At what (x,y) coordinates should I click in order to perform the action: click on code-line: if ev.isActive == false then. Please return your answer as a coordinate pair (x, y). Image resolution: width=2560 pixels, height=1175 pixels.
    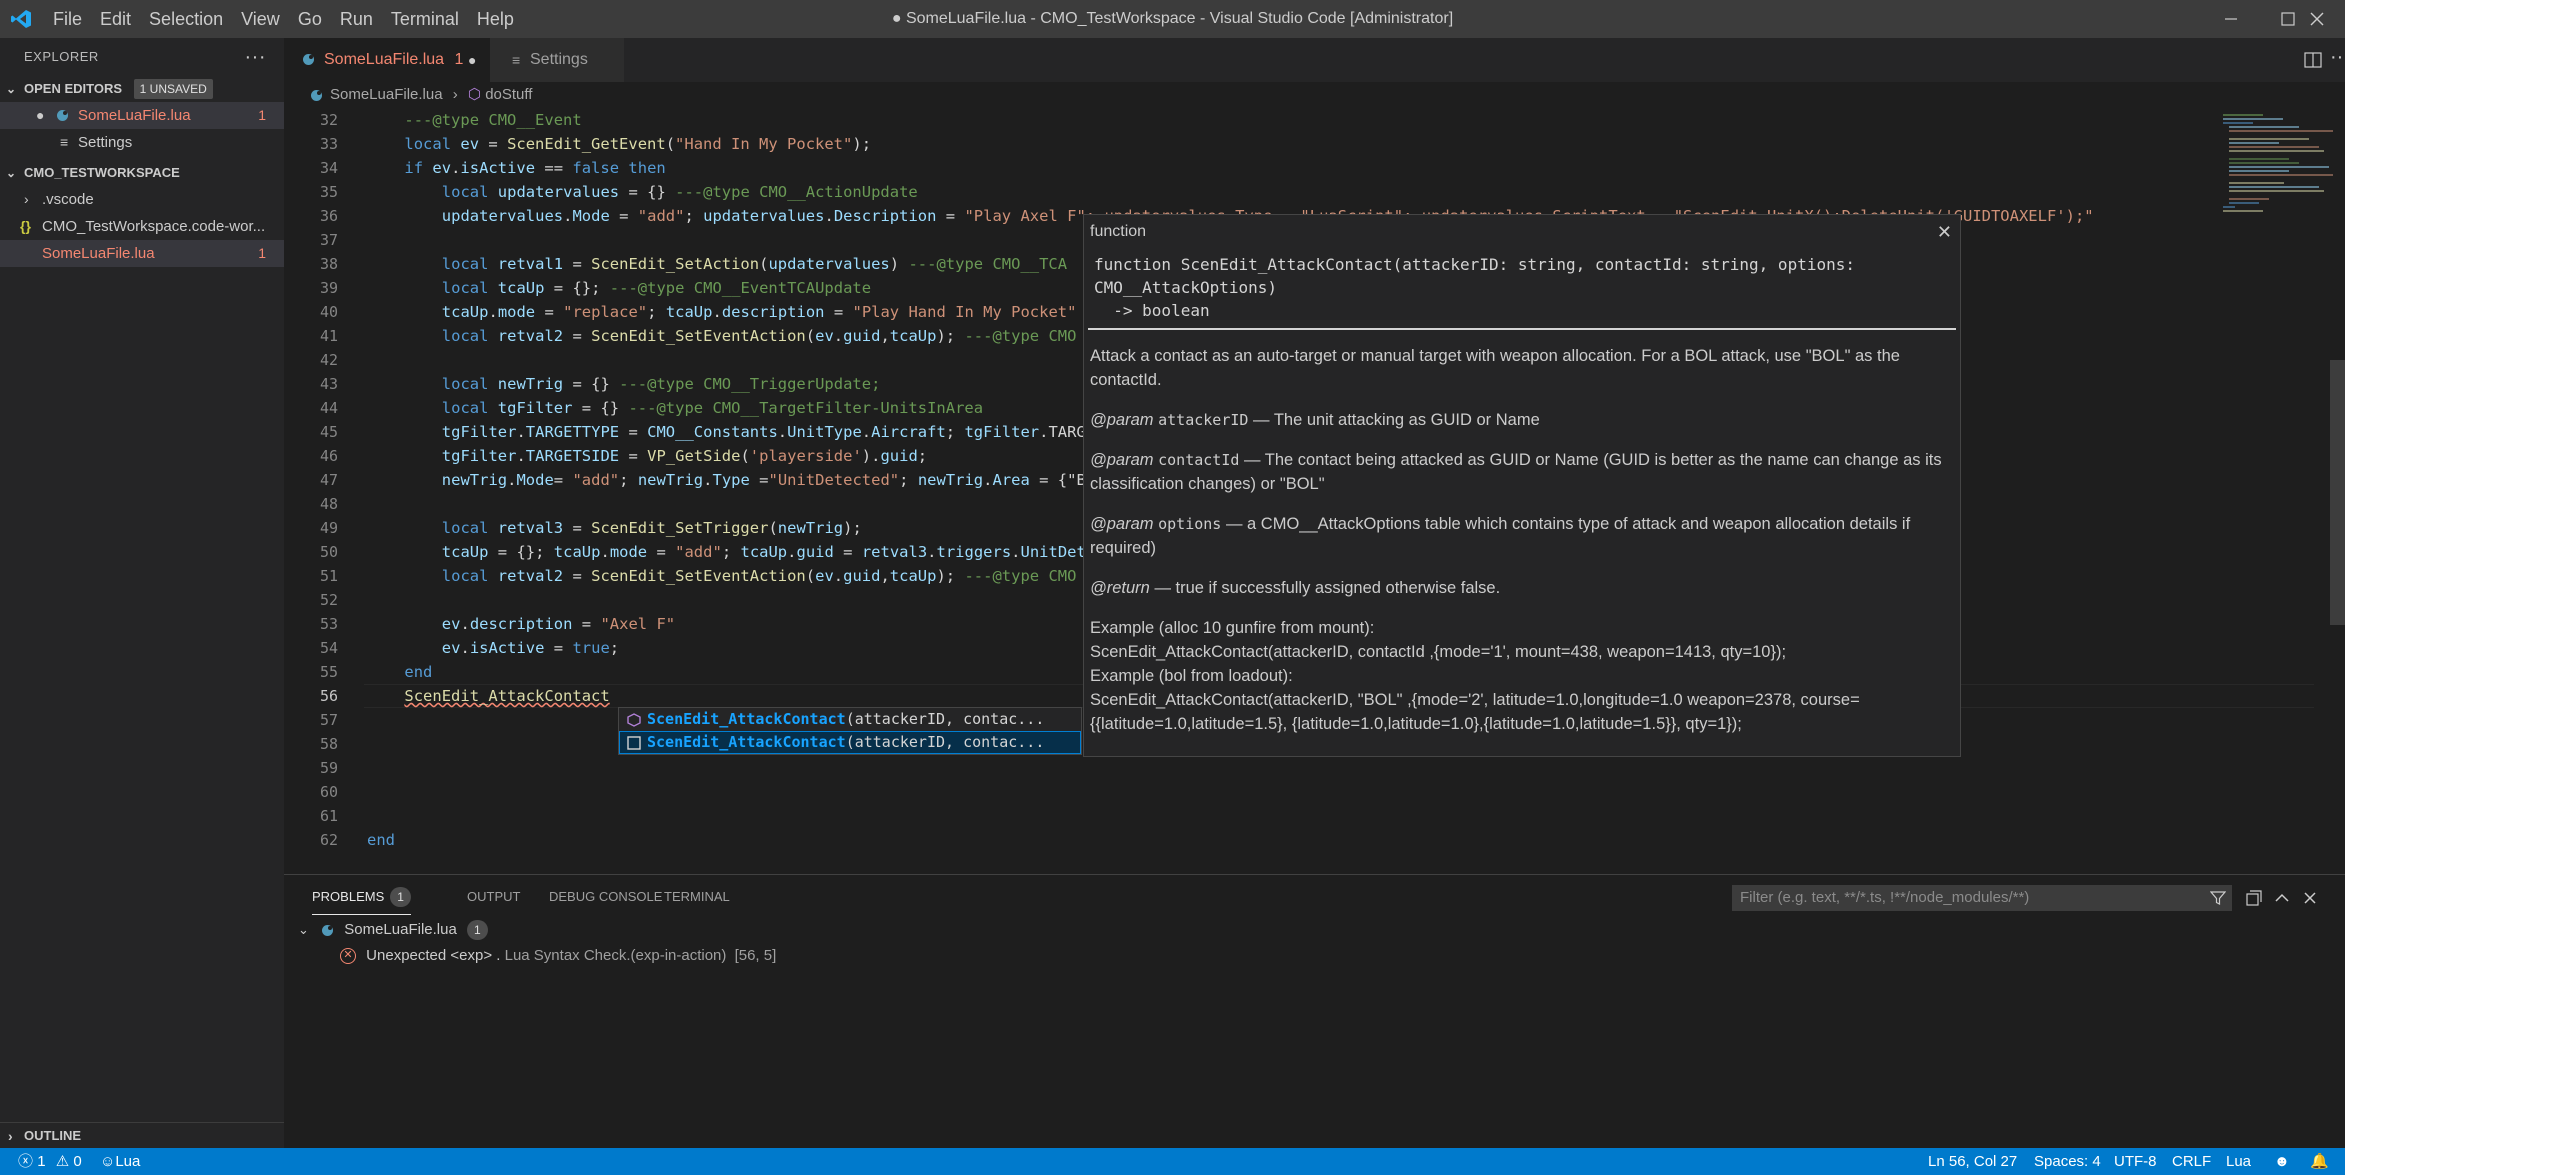
    Looking at the image, I should click on (534, 168).